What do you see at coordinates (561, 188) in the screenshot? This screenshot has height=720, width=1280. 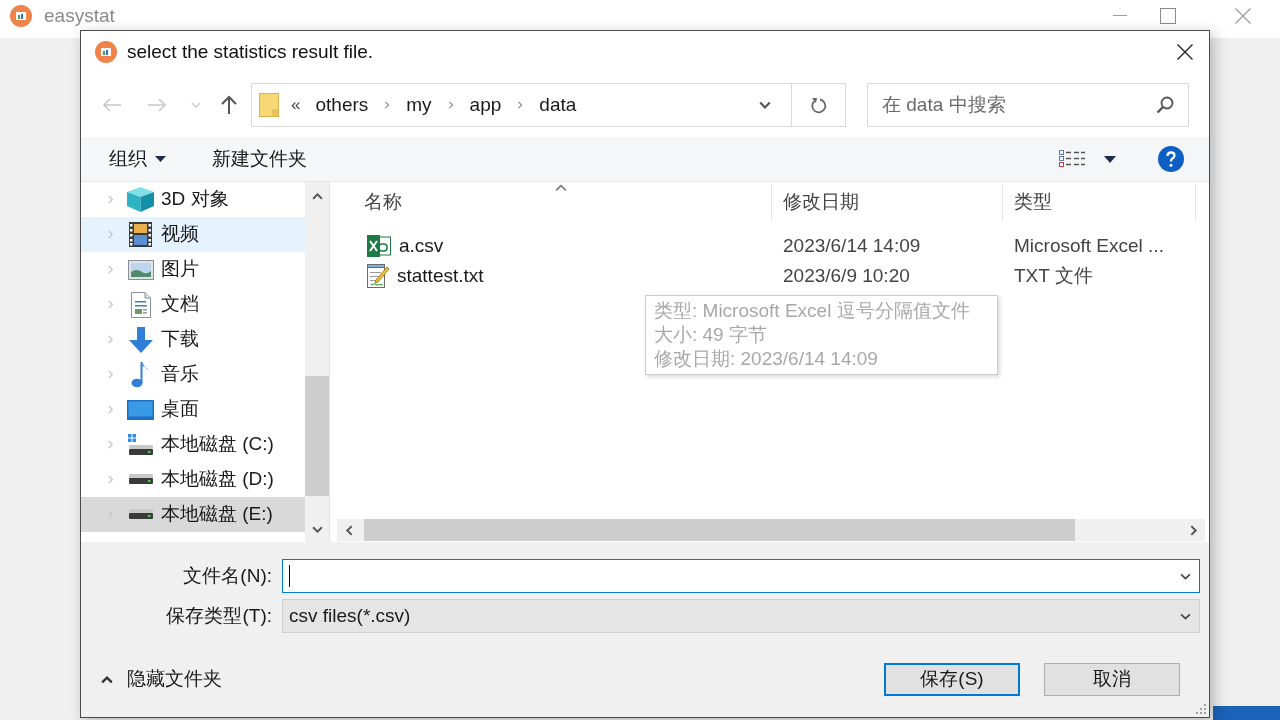 I see `sort-caret-icon` at bounding box center [561, 188].